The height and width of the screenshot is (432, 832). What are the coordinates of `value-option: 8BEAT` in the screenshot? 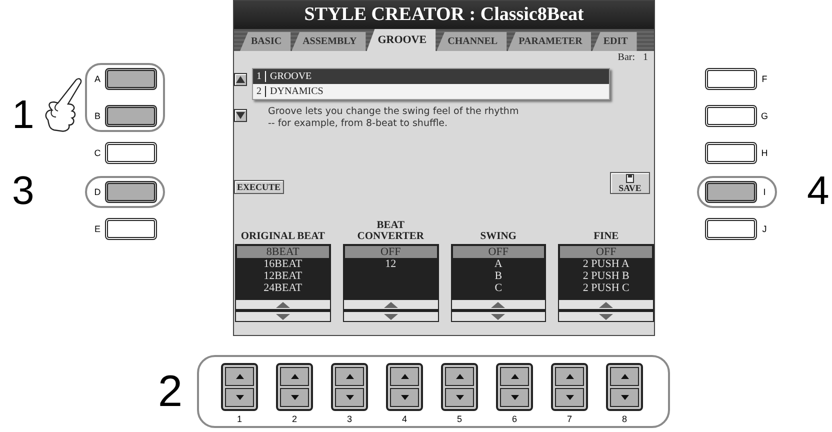 It's located at (283, 252).